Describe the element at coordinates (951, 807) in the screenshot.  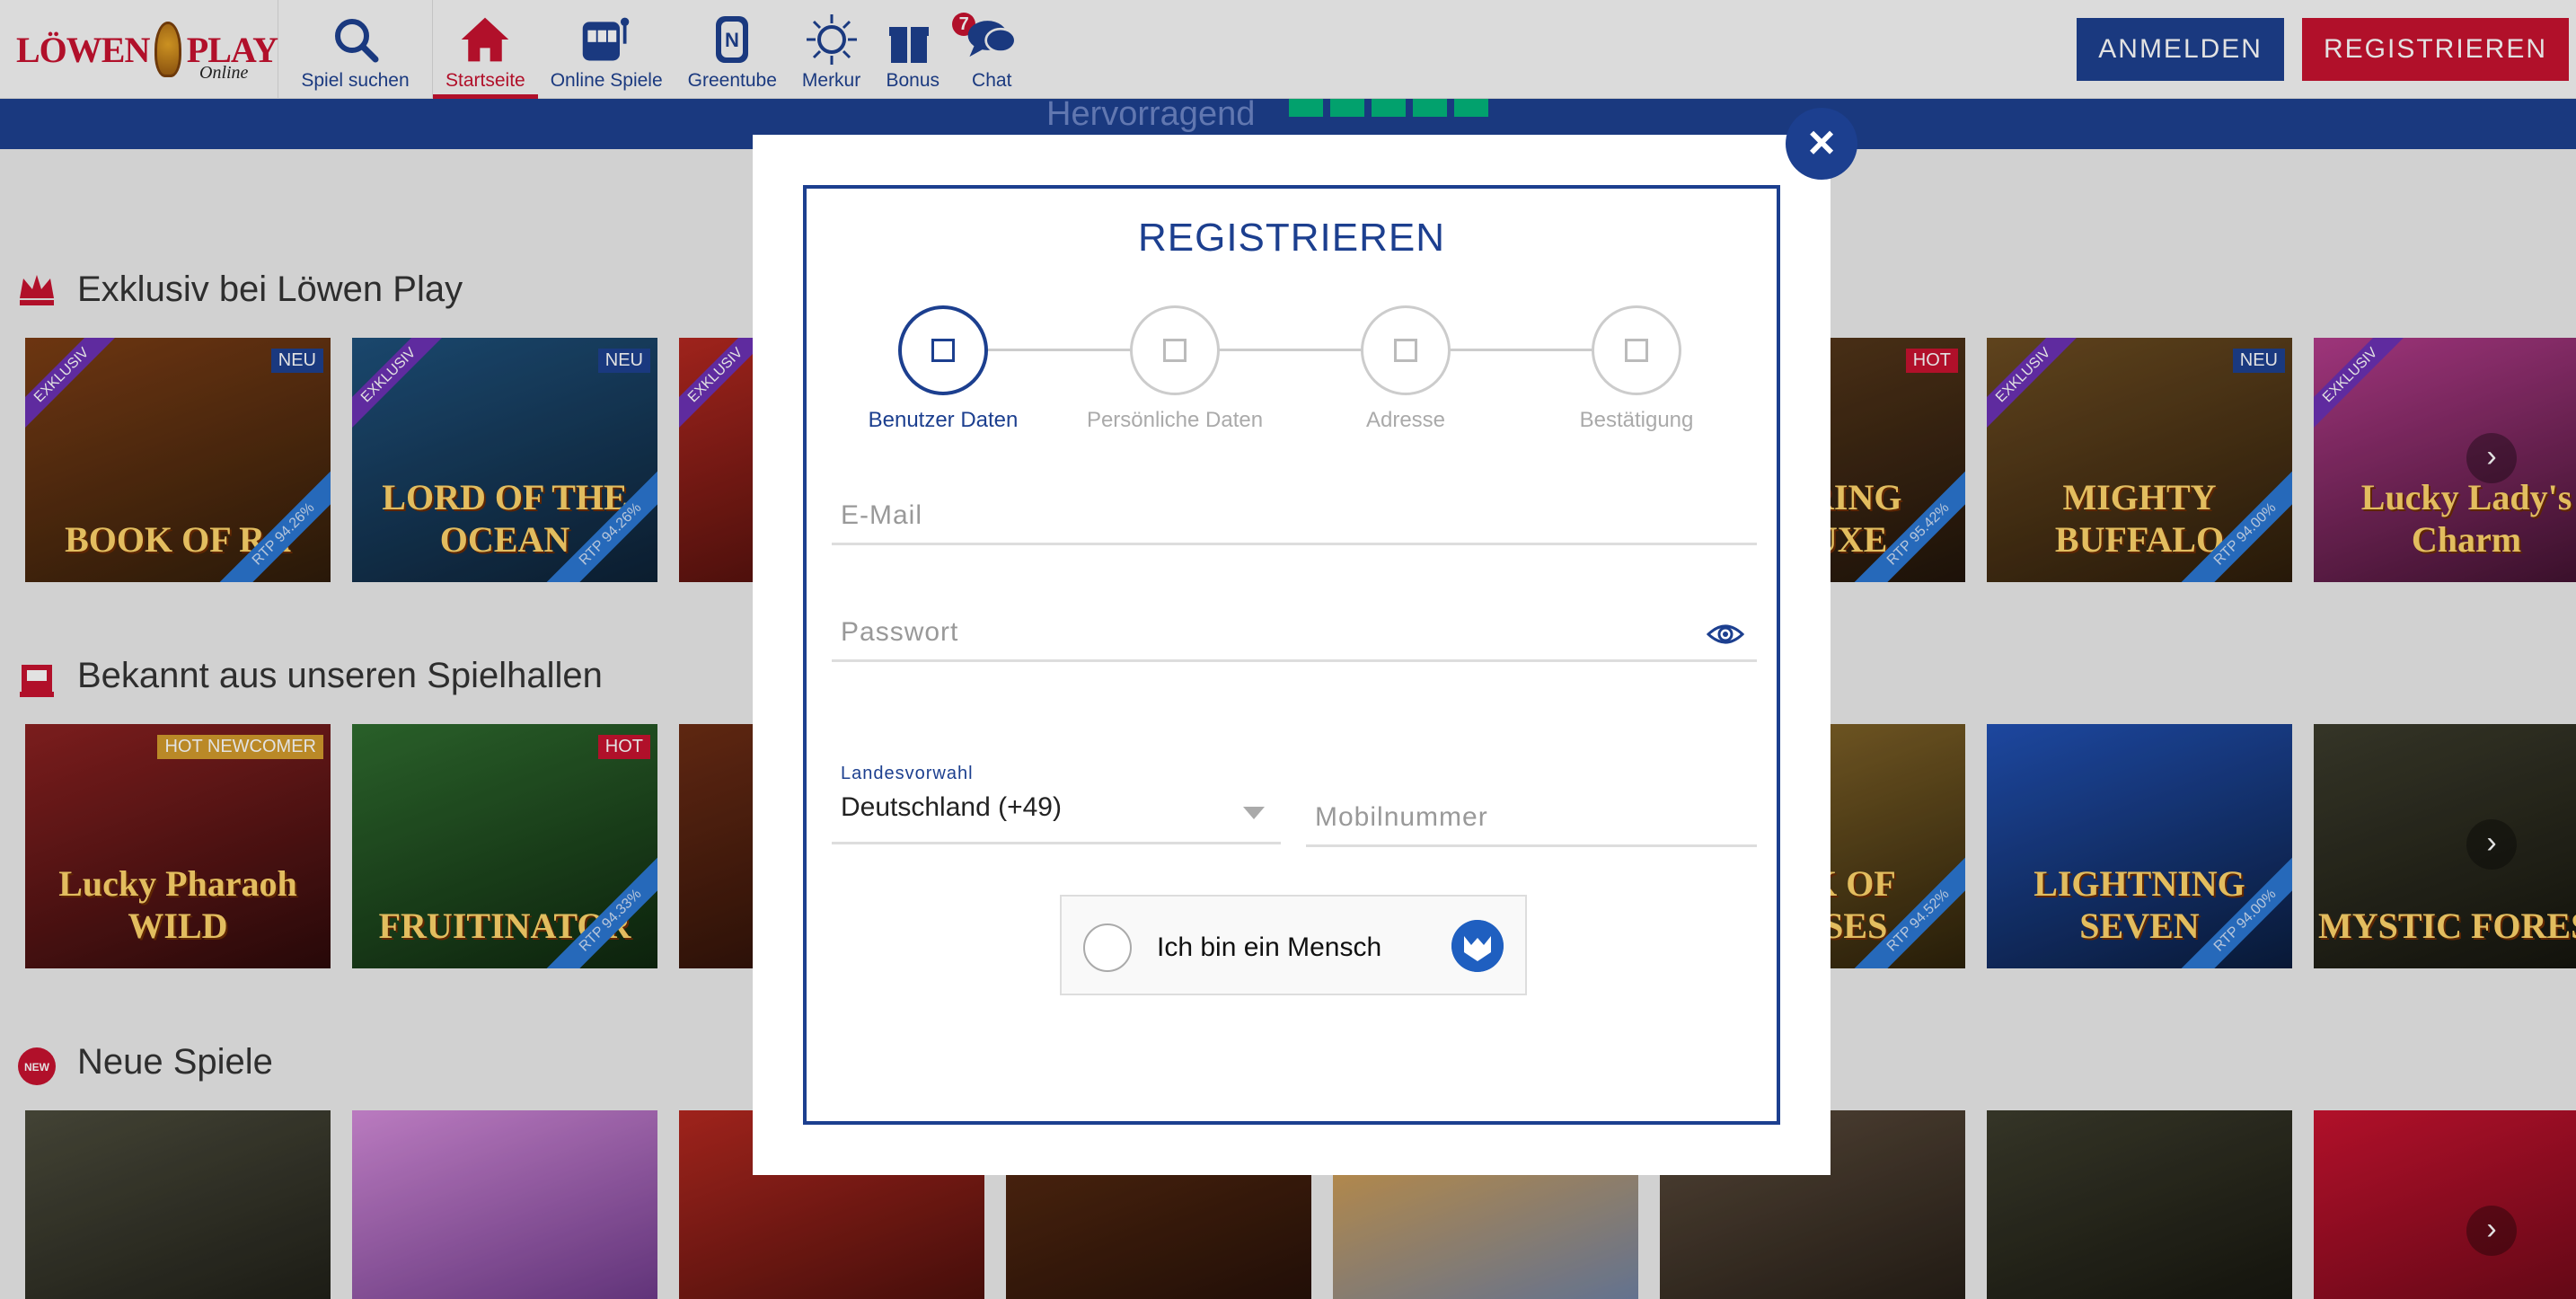
I see `country-code-value: Deutschland (+49)` at that location.